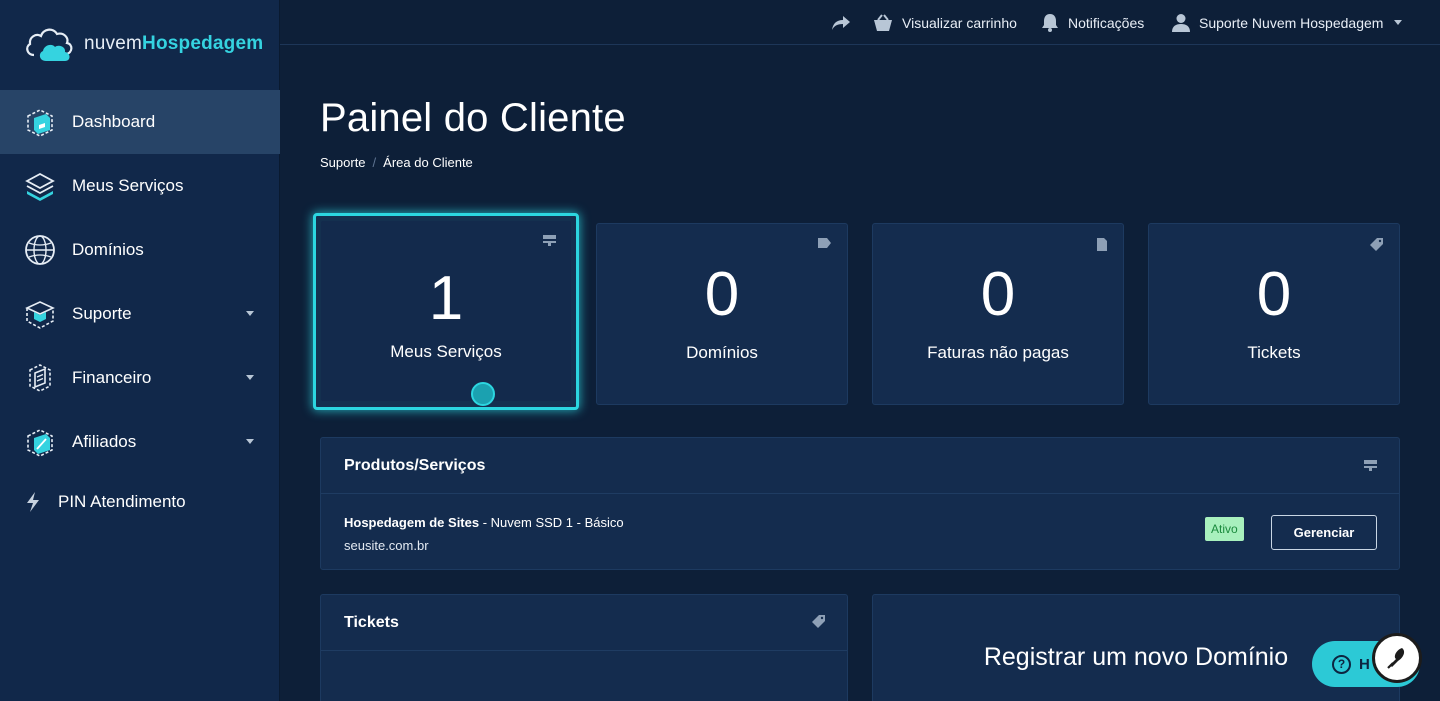 The width and height of the screenshot is (1440, 701). I want to click on sidebar-item-suporte: Suporte, so click(140, 314).